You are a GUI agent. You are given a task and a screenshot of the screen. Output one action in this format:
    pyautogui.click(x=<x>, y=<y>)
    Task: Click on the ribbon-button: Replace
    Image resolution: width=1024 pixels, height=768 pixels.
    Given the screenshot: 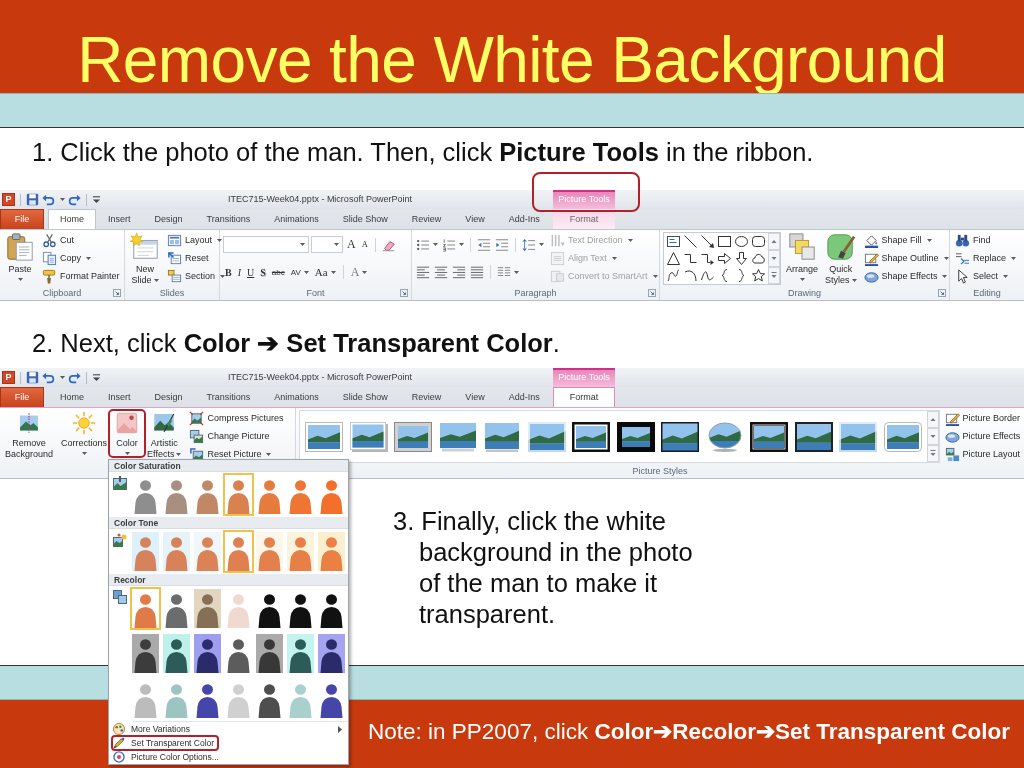 What is the action you would take?
    pyautogui.click(x=986, y=258)
    